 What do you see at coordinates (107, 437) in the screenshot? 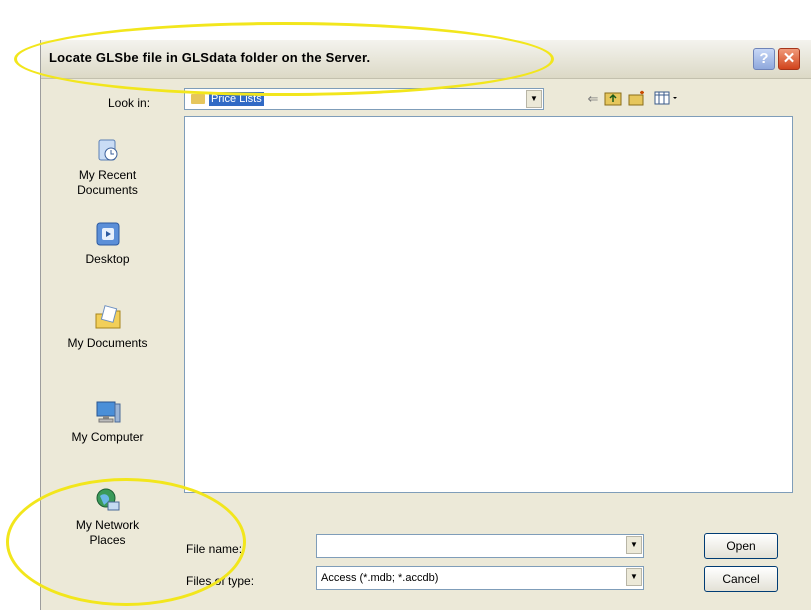
I see `place-label-line1: My Computer` at bounding box center [107, 437].